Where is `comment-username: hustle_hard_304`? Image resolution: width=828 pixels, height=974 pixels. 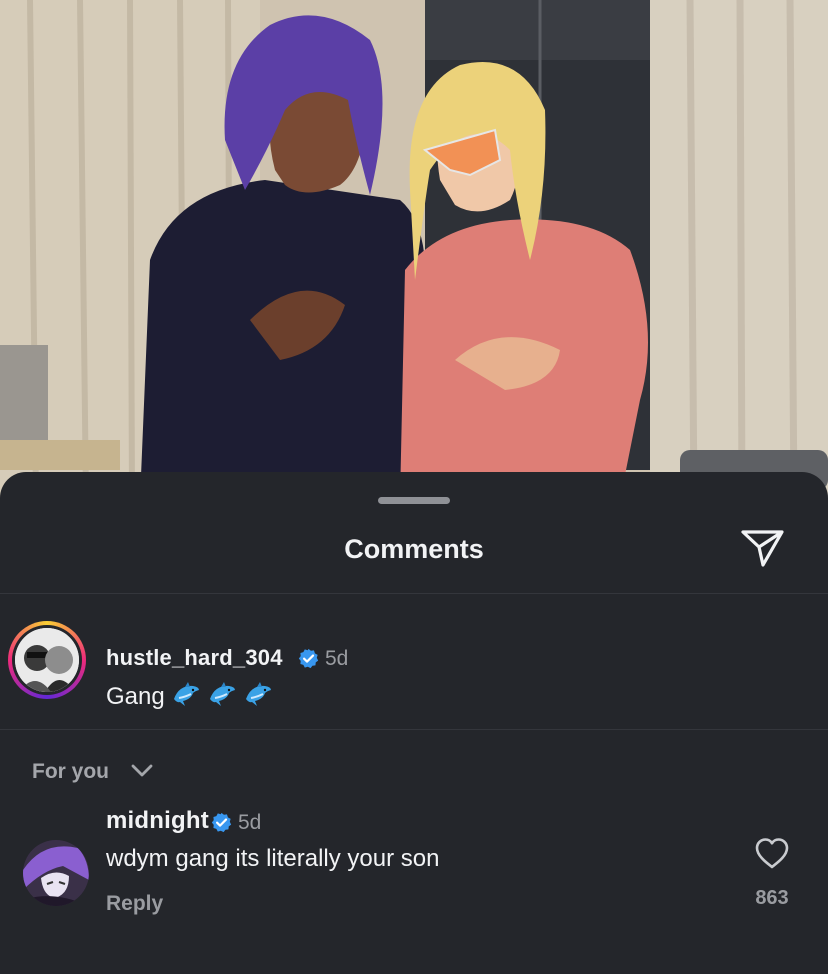 comment-username: hustle_hard_304 is located at coordinates (194, 658).